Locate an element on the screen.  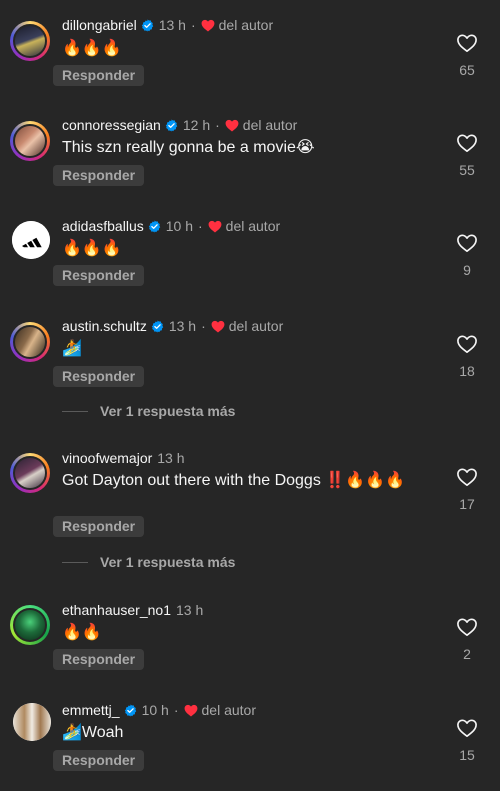
comment-text: 🏄 is located at coordinates (72, 348).